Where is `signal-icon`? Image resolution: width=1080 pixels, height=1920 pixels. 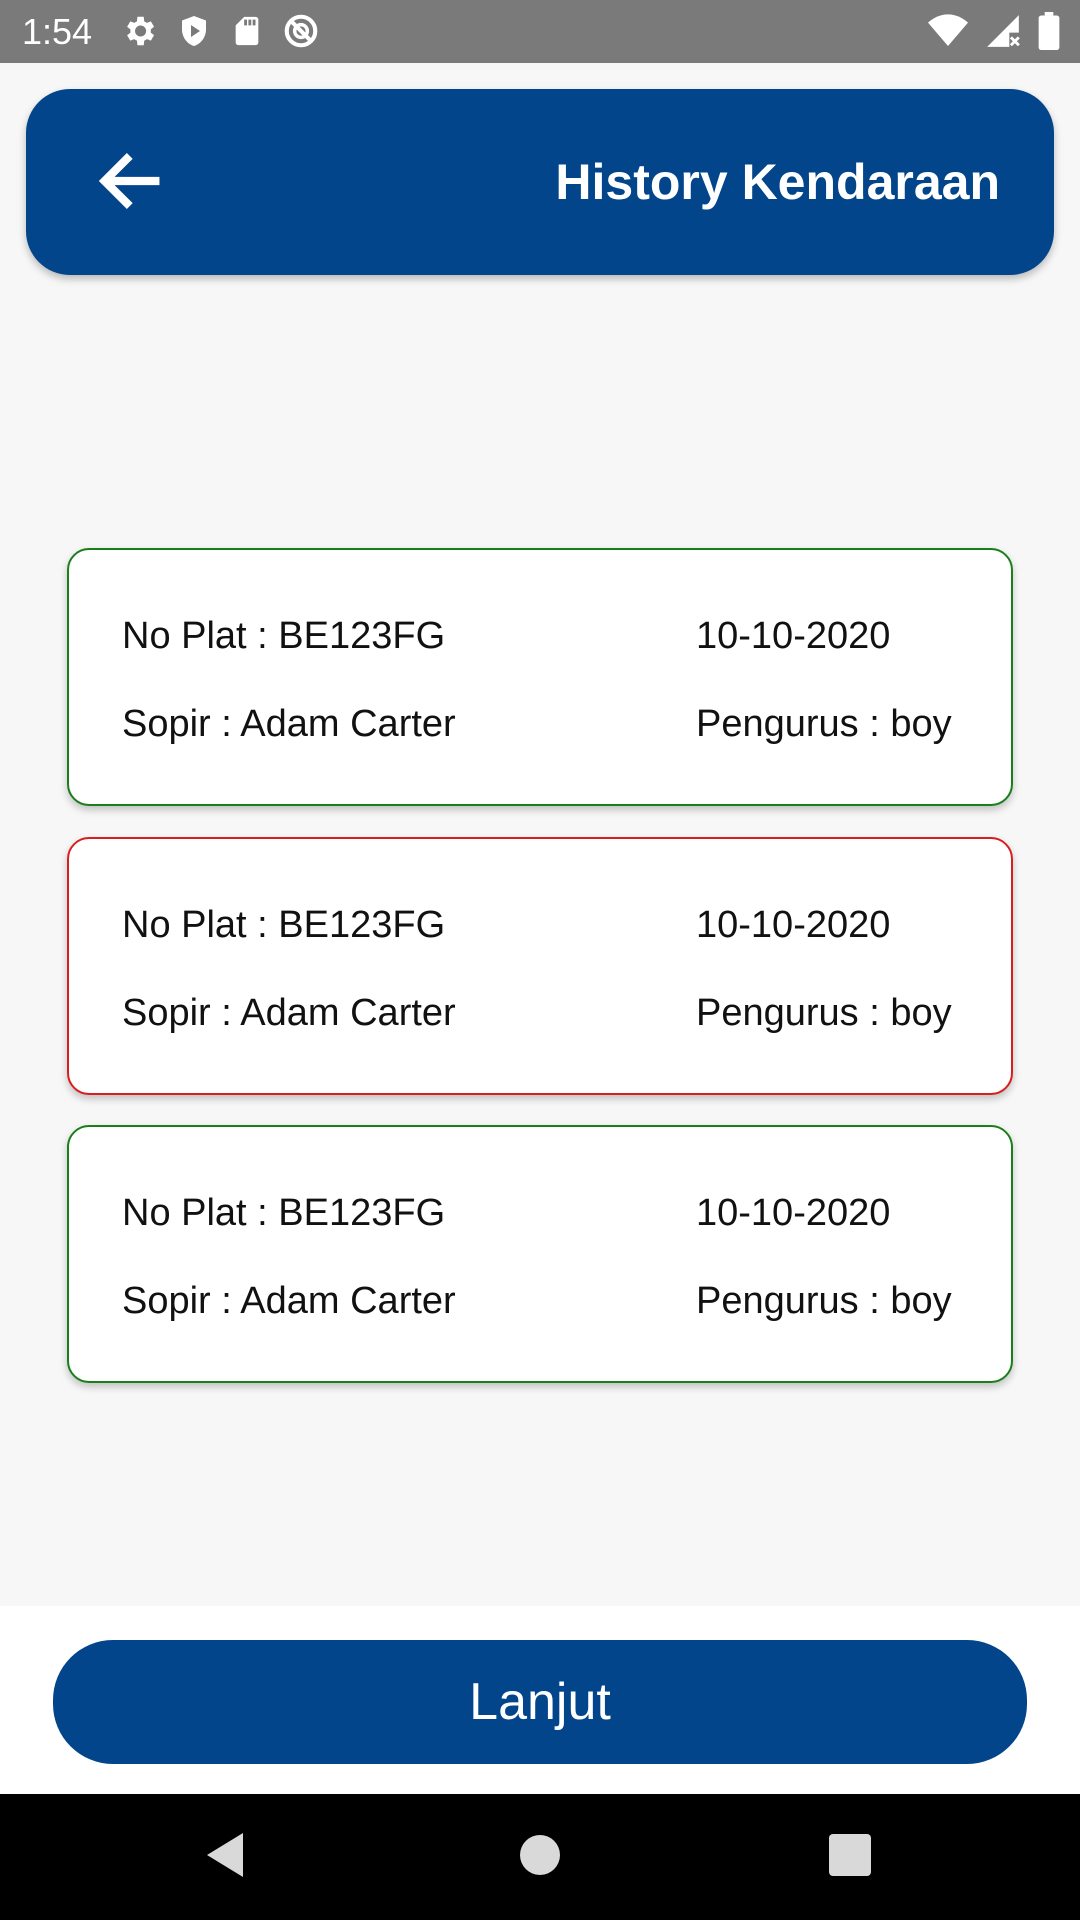
signal-icon is located at coordinates (1003, 31).